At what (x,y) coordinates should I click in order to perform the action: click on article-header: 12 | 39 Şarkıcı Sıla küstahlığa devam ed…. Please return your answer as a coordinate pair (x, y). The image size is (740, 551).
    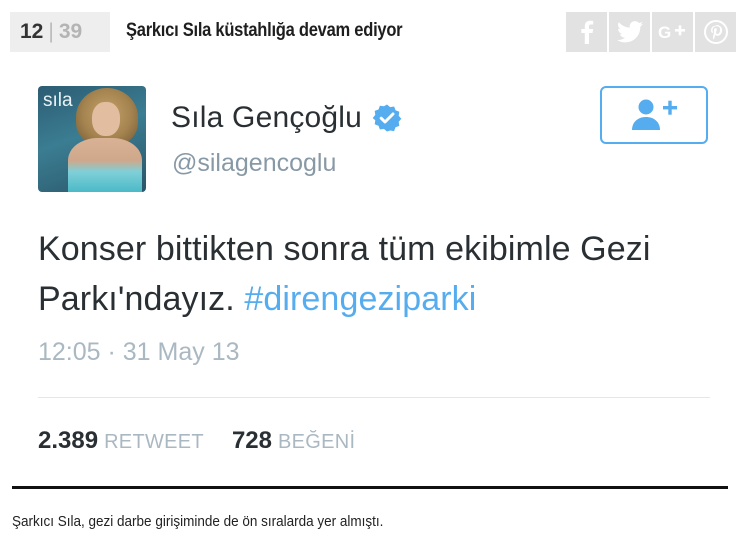
    Looking at the image, I should click on (370, 34).